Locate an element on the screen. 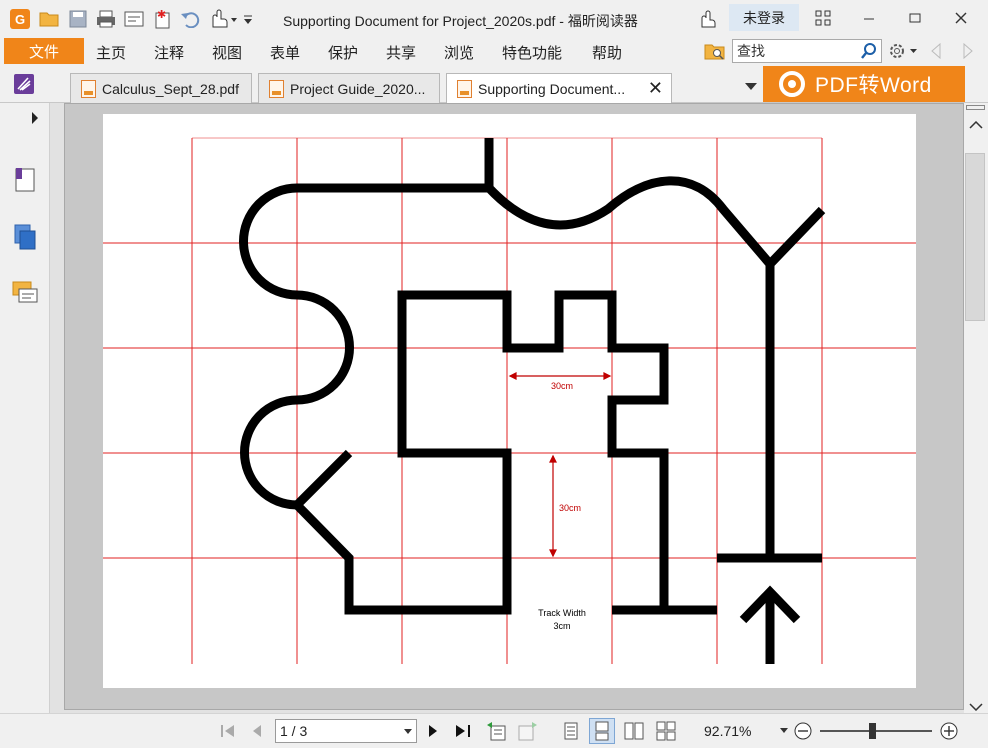 This screenshot has height=748, width=988. scan-icon is located at coordinates (134, 19).